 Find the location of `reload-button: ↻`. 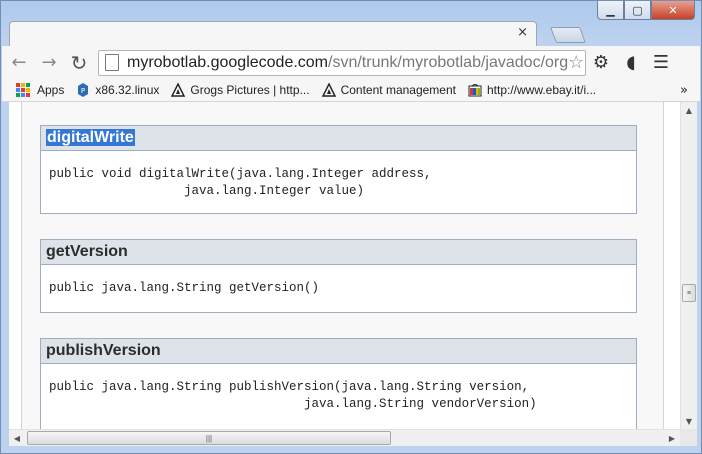

reload-button: ↻ is located at coordinates (79, 63).